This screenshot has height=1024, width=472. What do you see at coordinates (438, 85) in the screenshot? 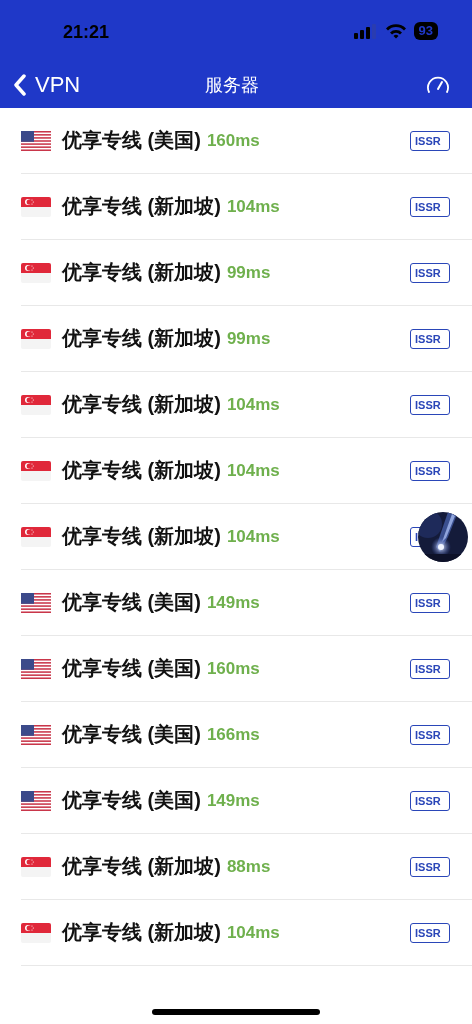
I see `speedometer-icon` at bounding box center [438, 85].